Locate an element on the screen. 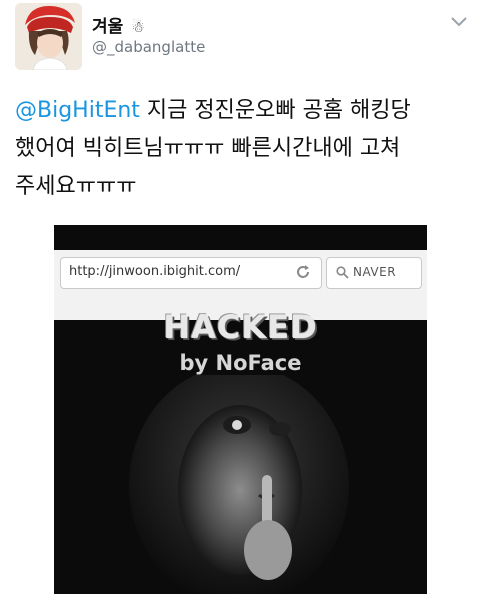  chevron-down-icon is located at coordinates (459, 22).